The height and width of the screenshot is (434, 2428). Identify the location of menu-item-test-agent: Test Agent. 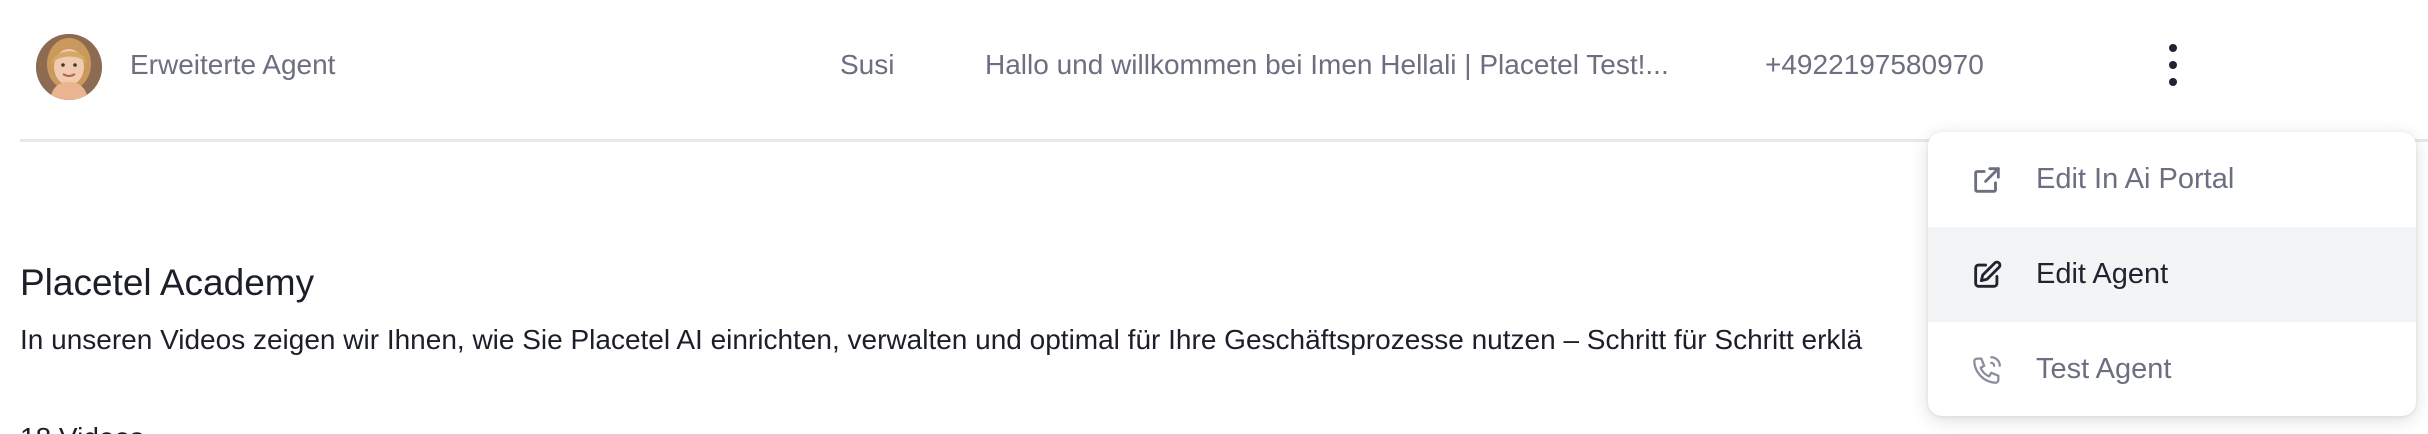
(2172, 369).